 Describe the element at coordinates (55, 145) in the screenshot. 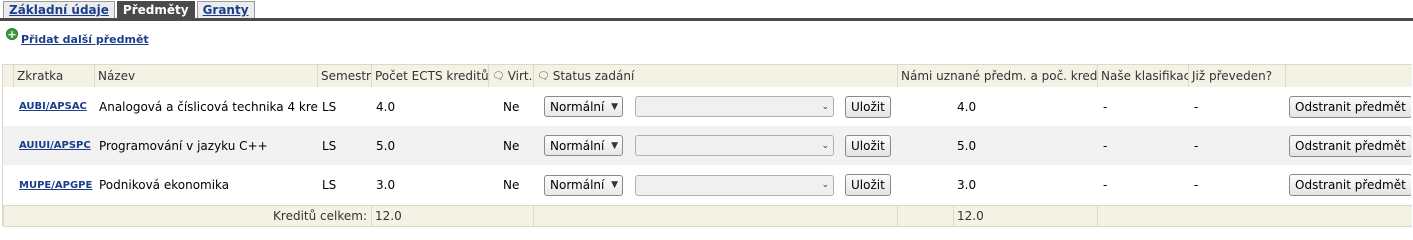

I see `subject-code-link: AUIUI/APSPC` at that location.